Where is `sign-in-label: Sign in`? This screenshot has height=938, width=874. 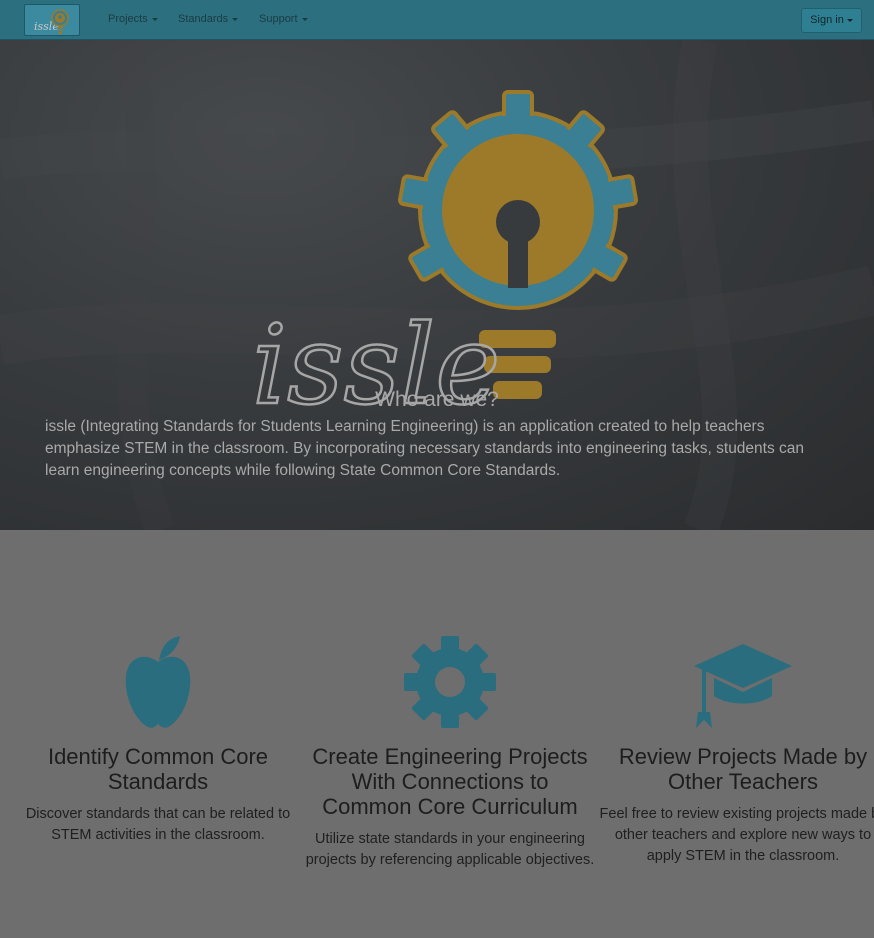 sign-in-label: Sign in is located at coordinates (827, 20).